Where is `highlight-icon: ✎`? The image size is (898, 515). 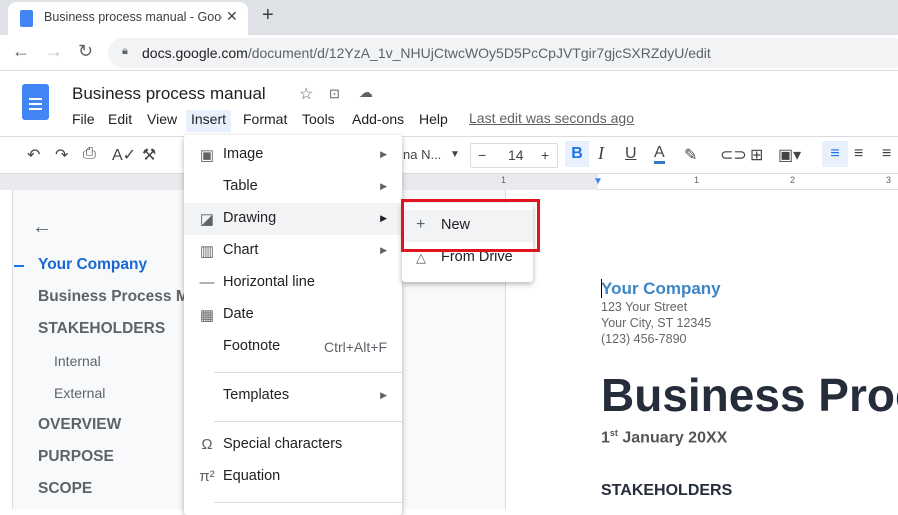 highlight-icon: ✎ is located at coordinates (690, 155).